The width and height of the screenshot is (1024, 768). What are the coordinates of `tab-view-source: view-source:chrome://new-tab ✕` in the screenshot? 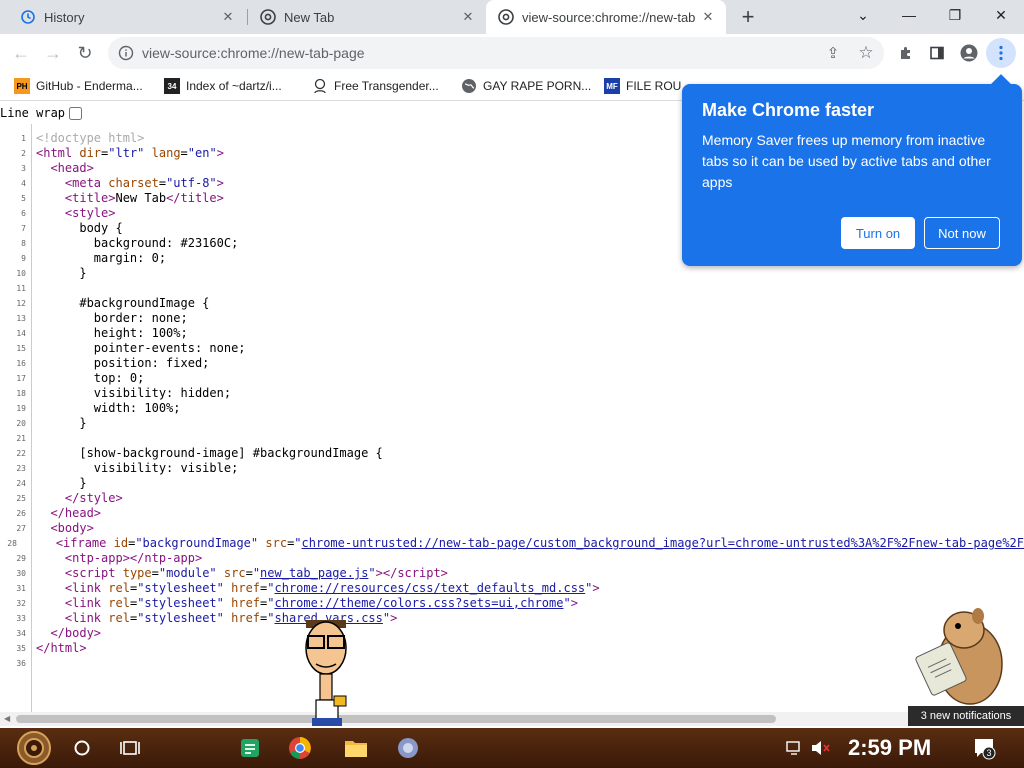 It's located at (606, 17).